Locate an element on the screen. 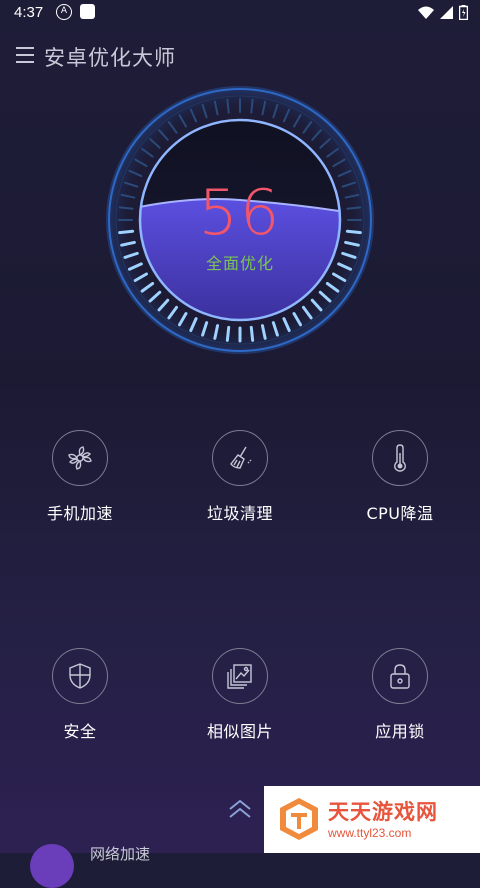  tool-cpu-cool: CPU降温 is located at coordinates (400, 477).